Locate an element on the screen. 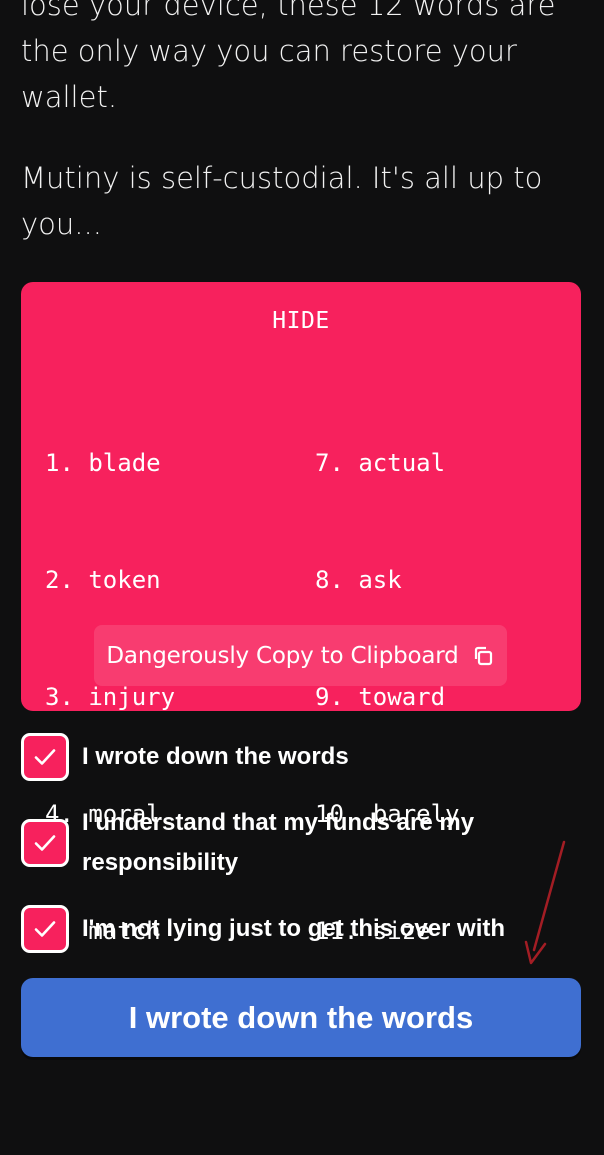  not-lying-checkbox is located at coordinates (45, 929).